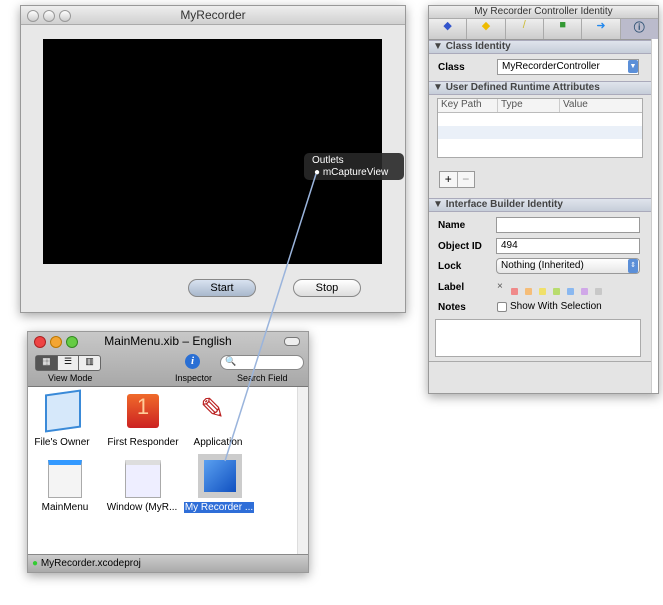 This screenshot has height=605, width=663. I want to click on connection-line, so click(270, 317).